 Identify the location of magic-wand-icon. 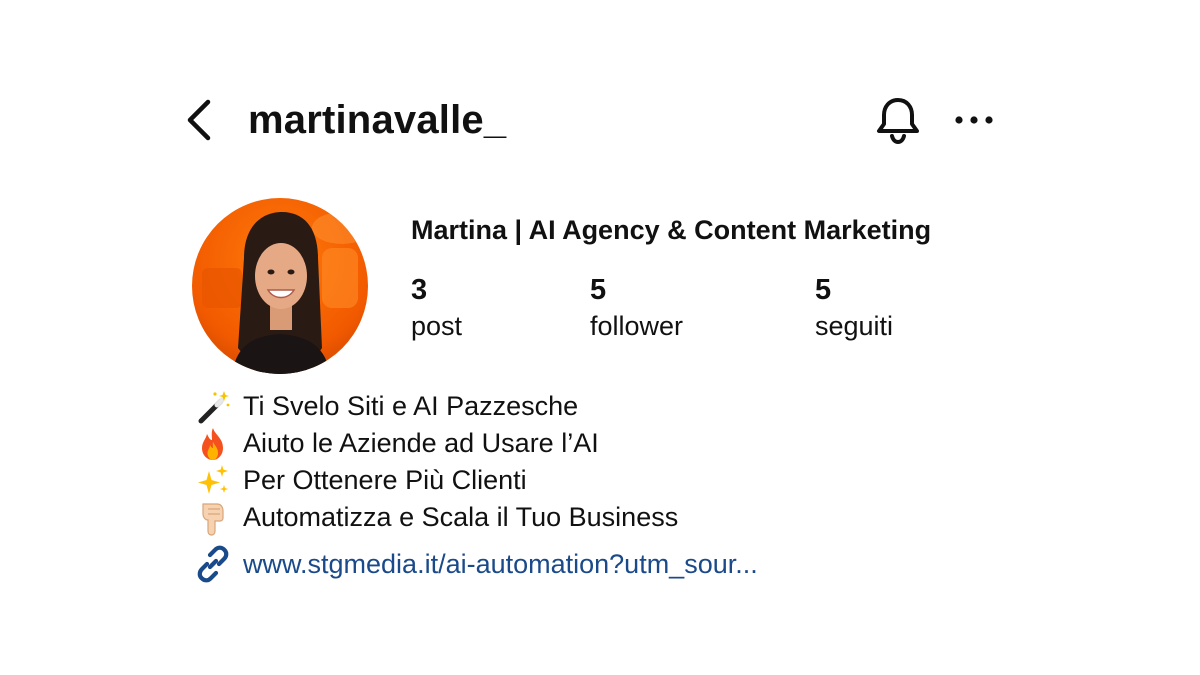
(213, 406).